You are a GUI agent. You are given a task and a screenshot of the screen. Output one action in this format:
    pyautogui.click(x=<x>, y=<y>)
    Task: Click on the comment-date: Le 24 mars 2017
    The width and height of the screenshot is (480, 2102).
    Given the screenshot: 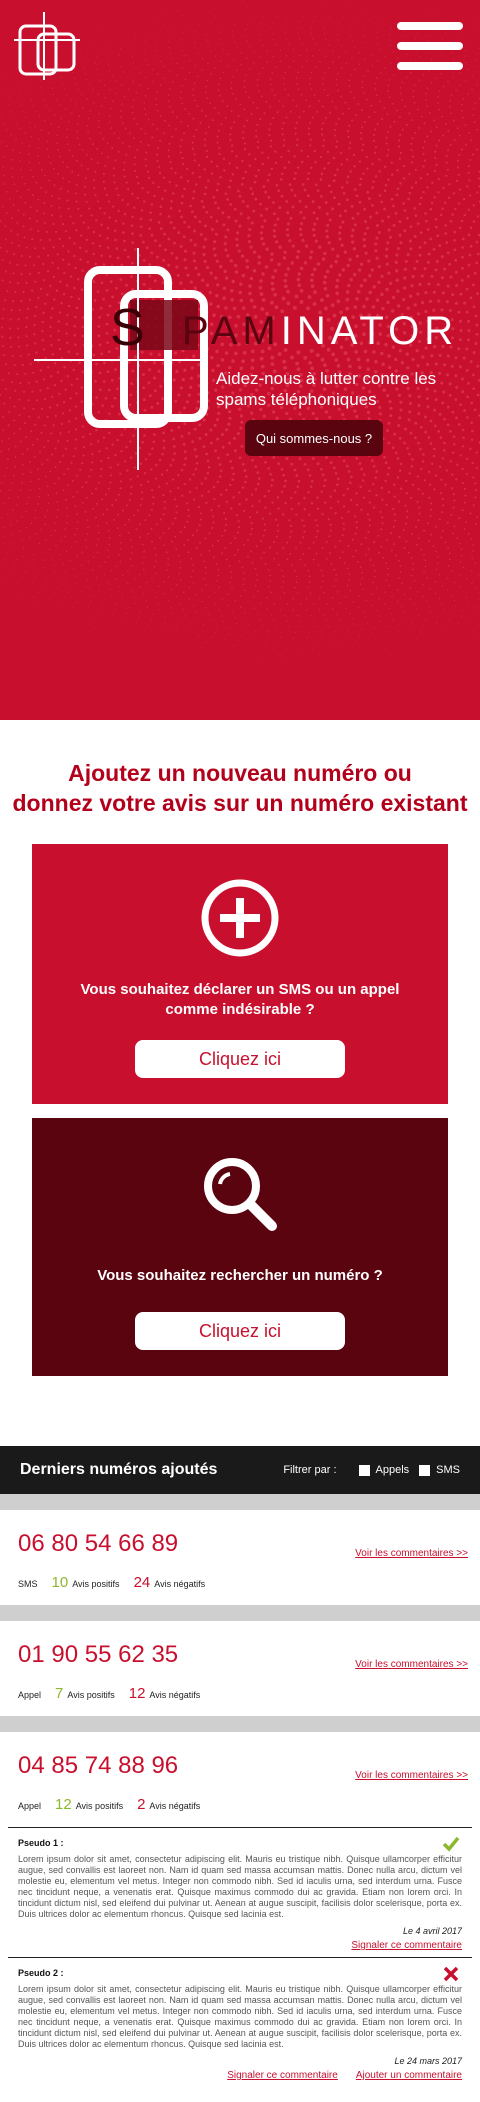 What is the action you would take?
    pyautogui.click(x=428, y=2061)
    